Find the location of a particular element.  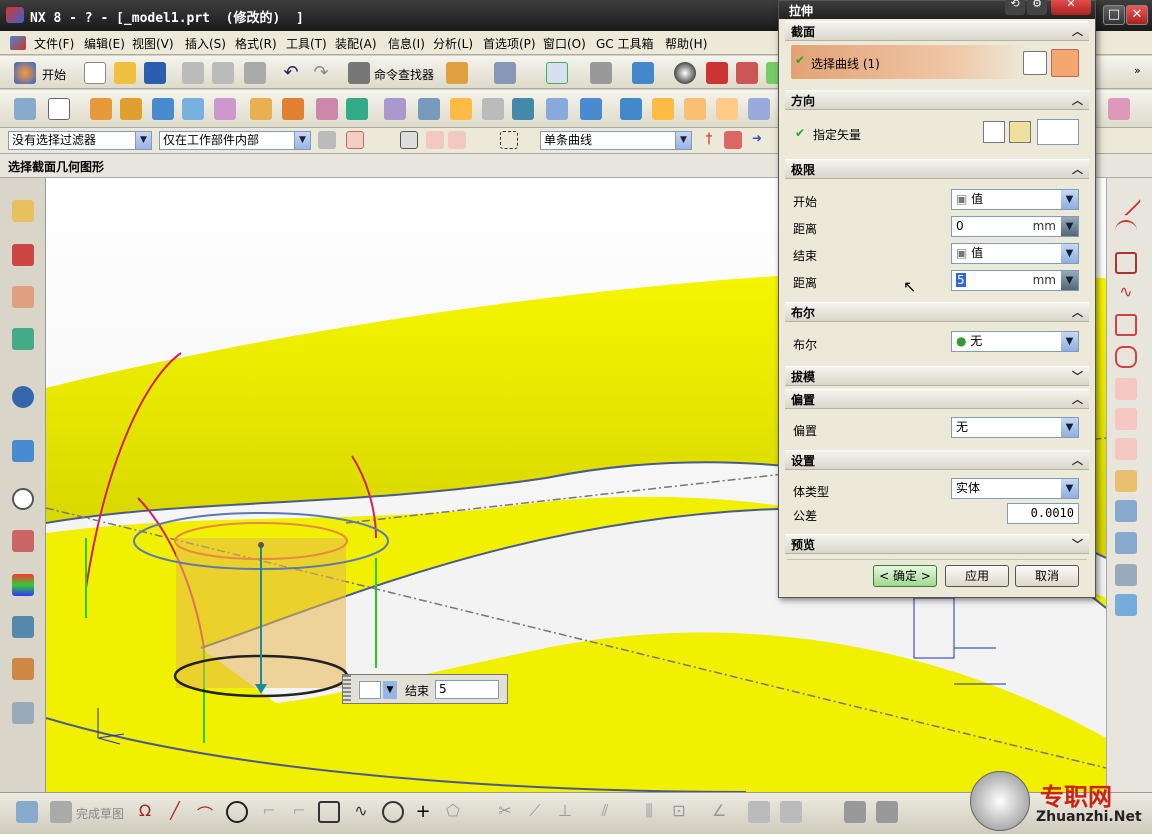

close-window-button: ✕ is located at coordinates (1137, 15).